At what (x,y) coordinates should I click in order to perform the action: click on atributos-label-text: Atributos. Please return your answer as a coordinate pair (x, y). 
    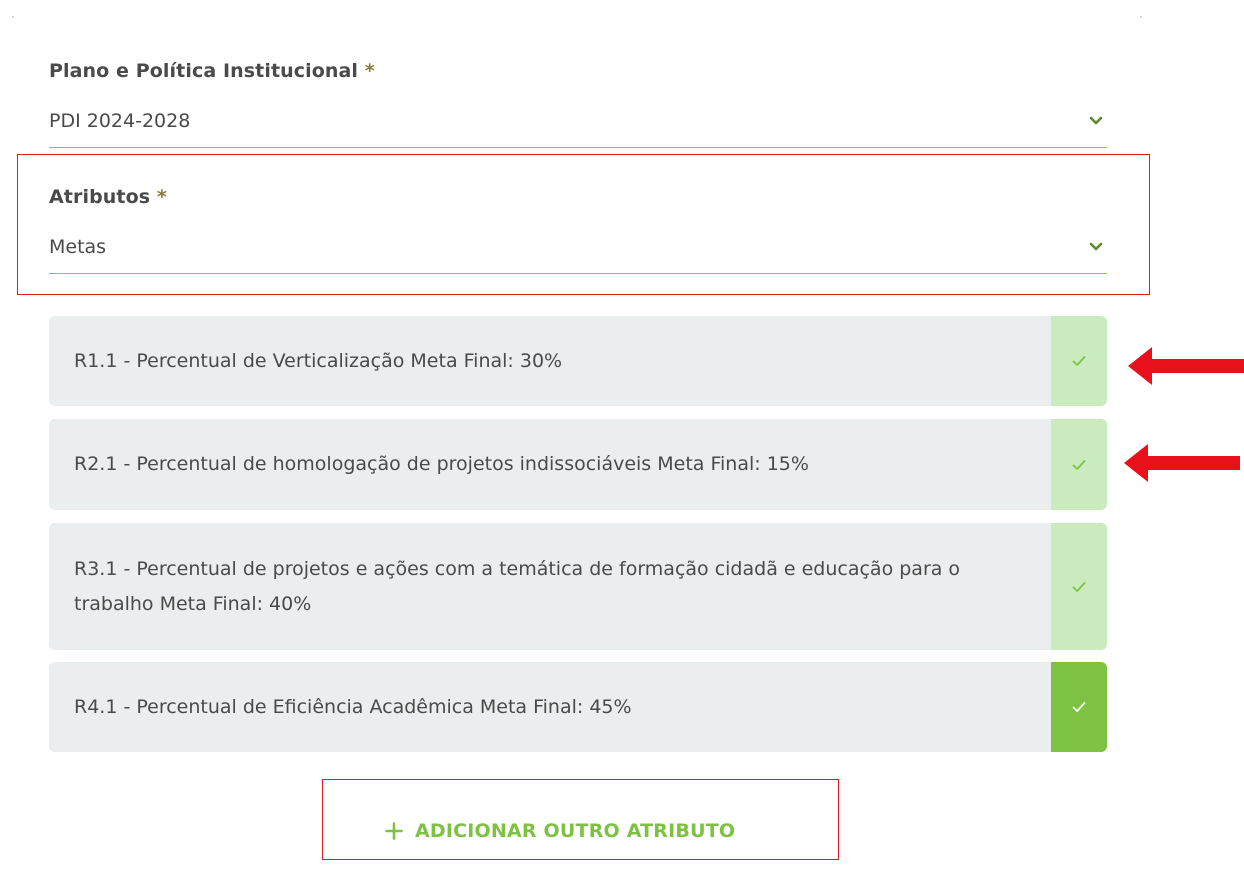
    Looking at the image, I should click on (100, 197).